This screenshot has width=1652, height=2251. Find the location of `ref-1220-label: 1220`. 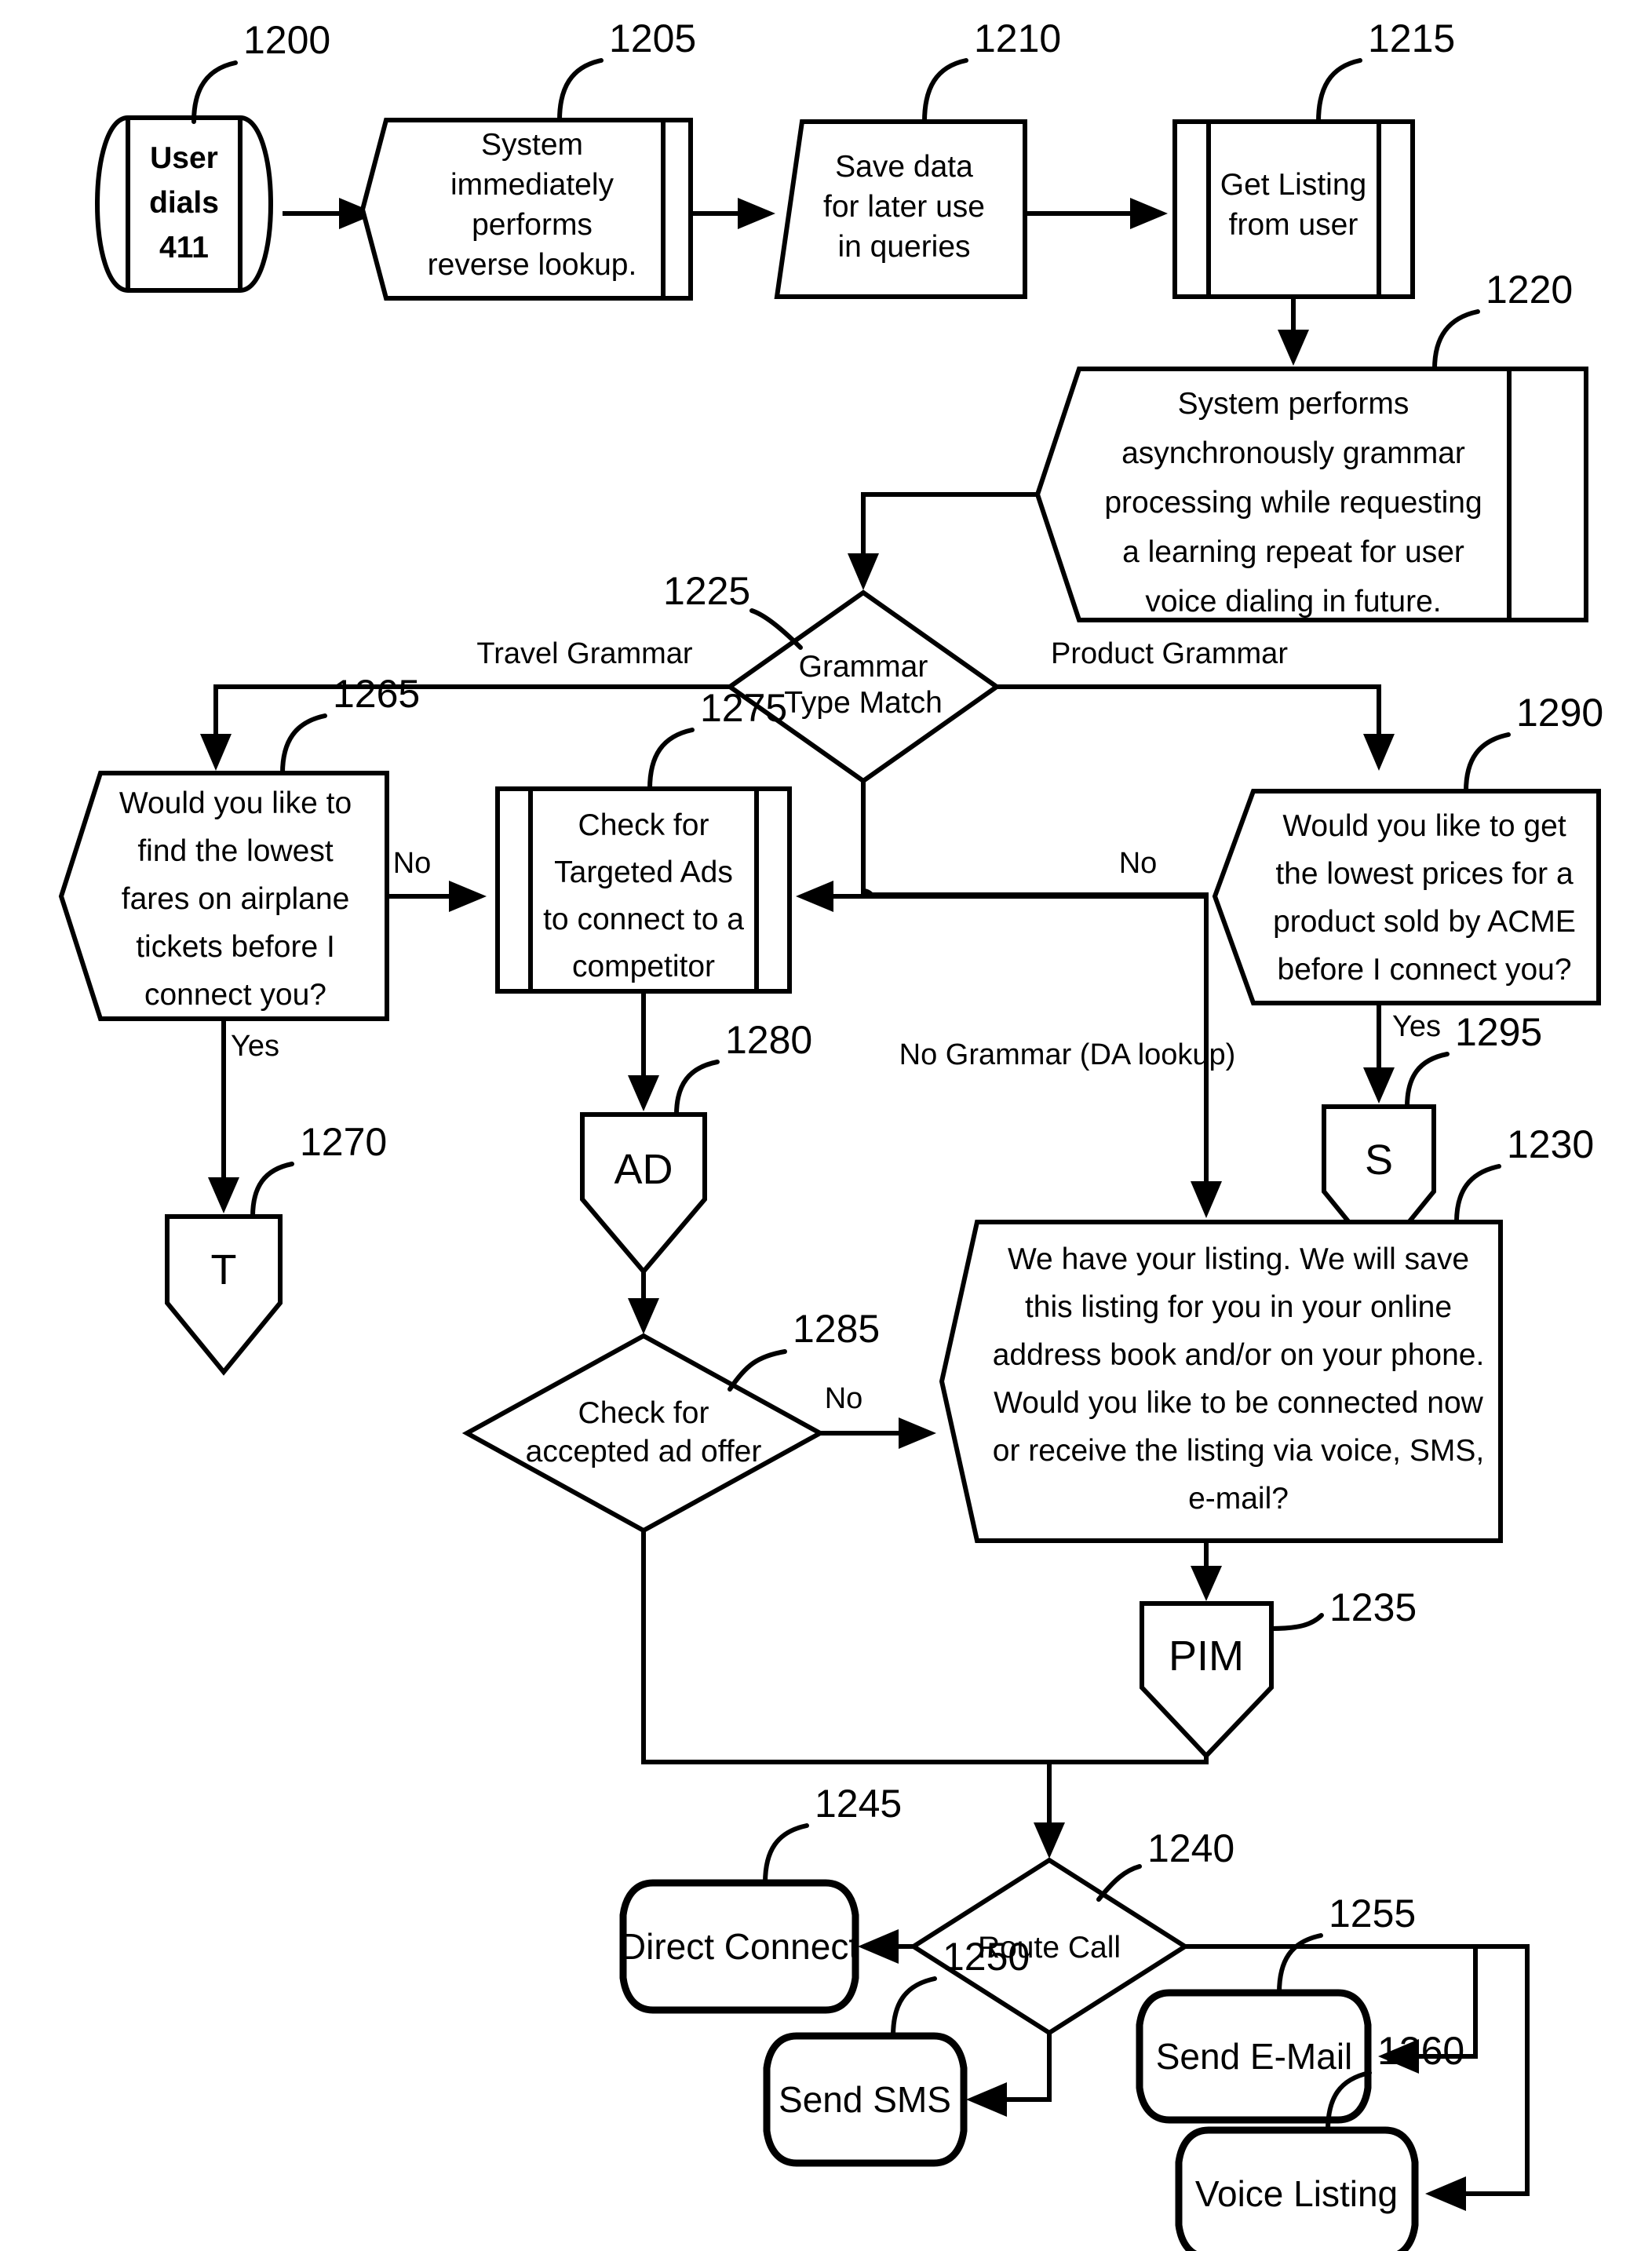

ref-1220-label: 1220 is located at coordinates (1529, 290).